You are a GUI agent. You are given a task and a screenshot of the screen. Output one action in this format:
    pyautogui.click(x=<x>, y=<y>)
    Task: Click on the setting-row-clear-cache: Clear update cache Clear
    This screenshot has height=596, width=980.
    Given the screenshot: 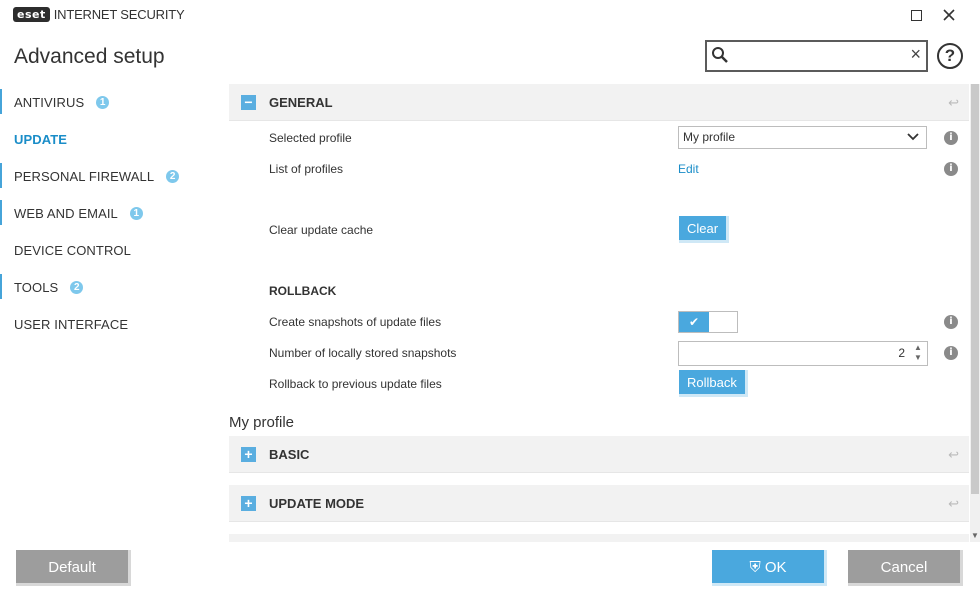 What is the action you would take?
    pyautogui.click(x=599, y=230)
    